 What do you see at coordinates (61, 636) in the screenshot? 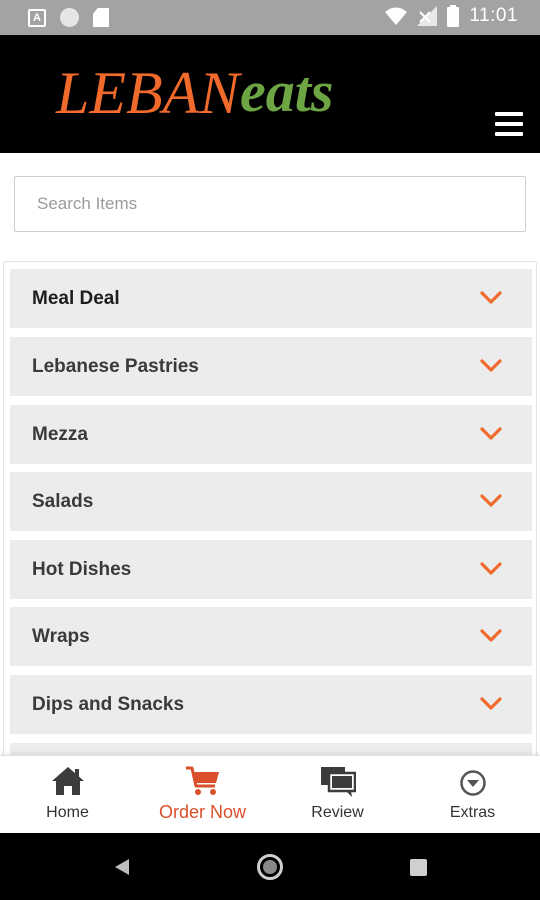
I see `category-label: Wraps` at bounding box center [61, 636].